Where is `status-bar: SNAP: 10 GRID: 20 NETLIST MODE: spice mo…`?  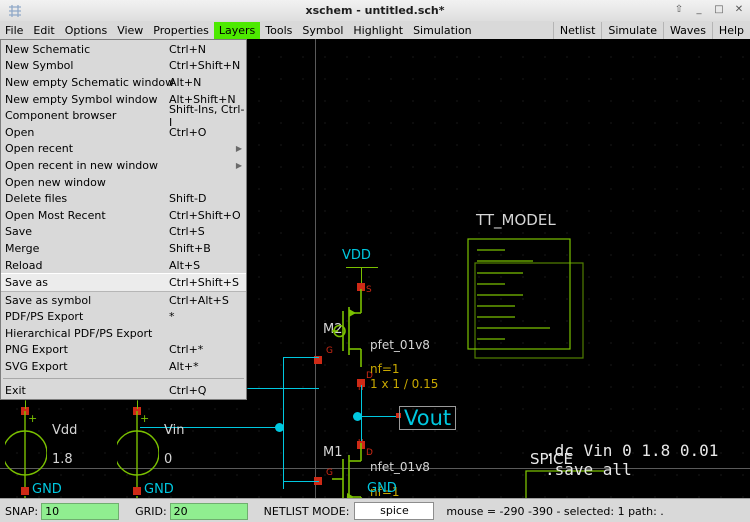 status-bar: SNAP: 10 GRID: 20 NETLIST MODE: spice mo… is located at coordinates (375, 510).